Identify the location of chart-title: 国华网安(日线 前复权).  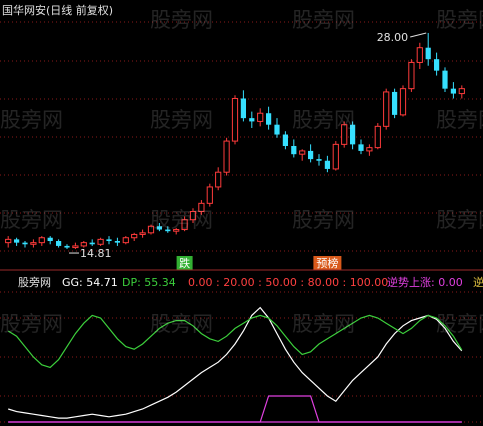
(58, 10).